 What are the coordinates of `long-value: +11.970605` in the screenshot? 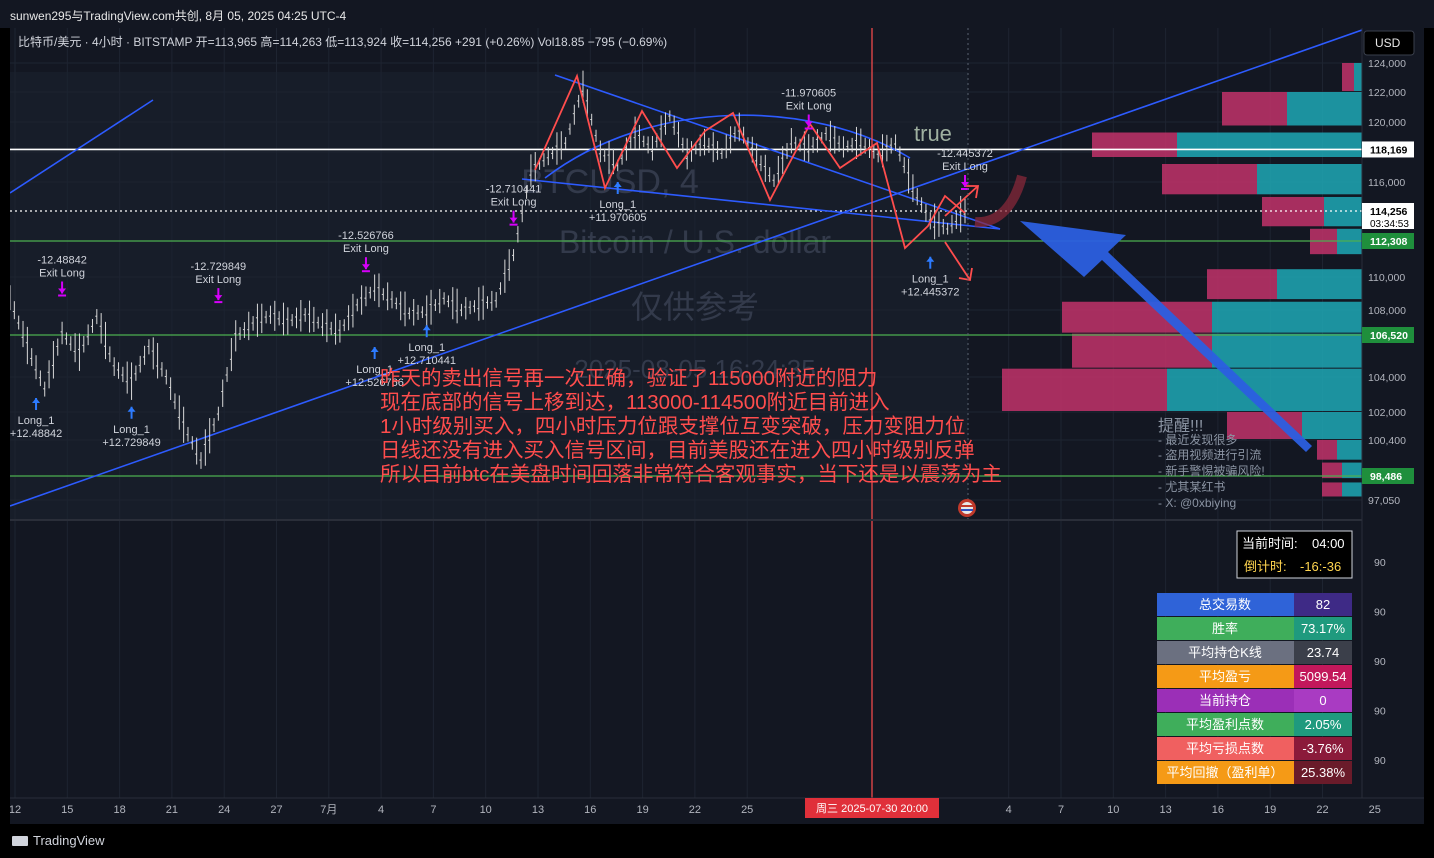 It's located at (618, 218).